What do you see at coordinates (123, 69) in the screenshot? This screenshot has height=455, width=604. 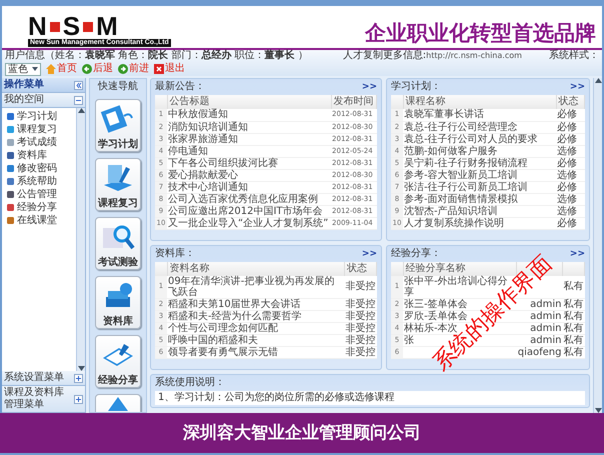 I see `forward-arrow-icon` at bounding box center [123, 69].